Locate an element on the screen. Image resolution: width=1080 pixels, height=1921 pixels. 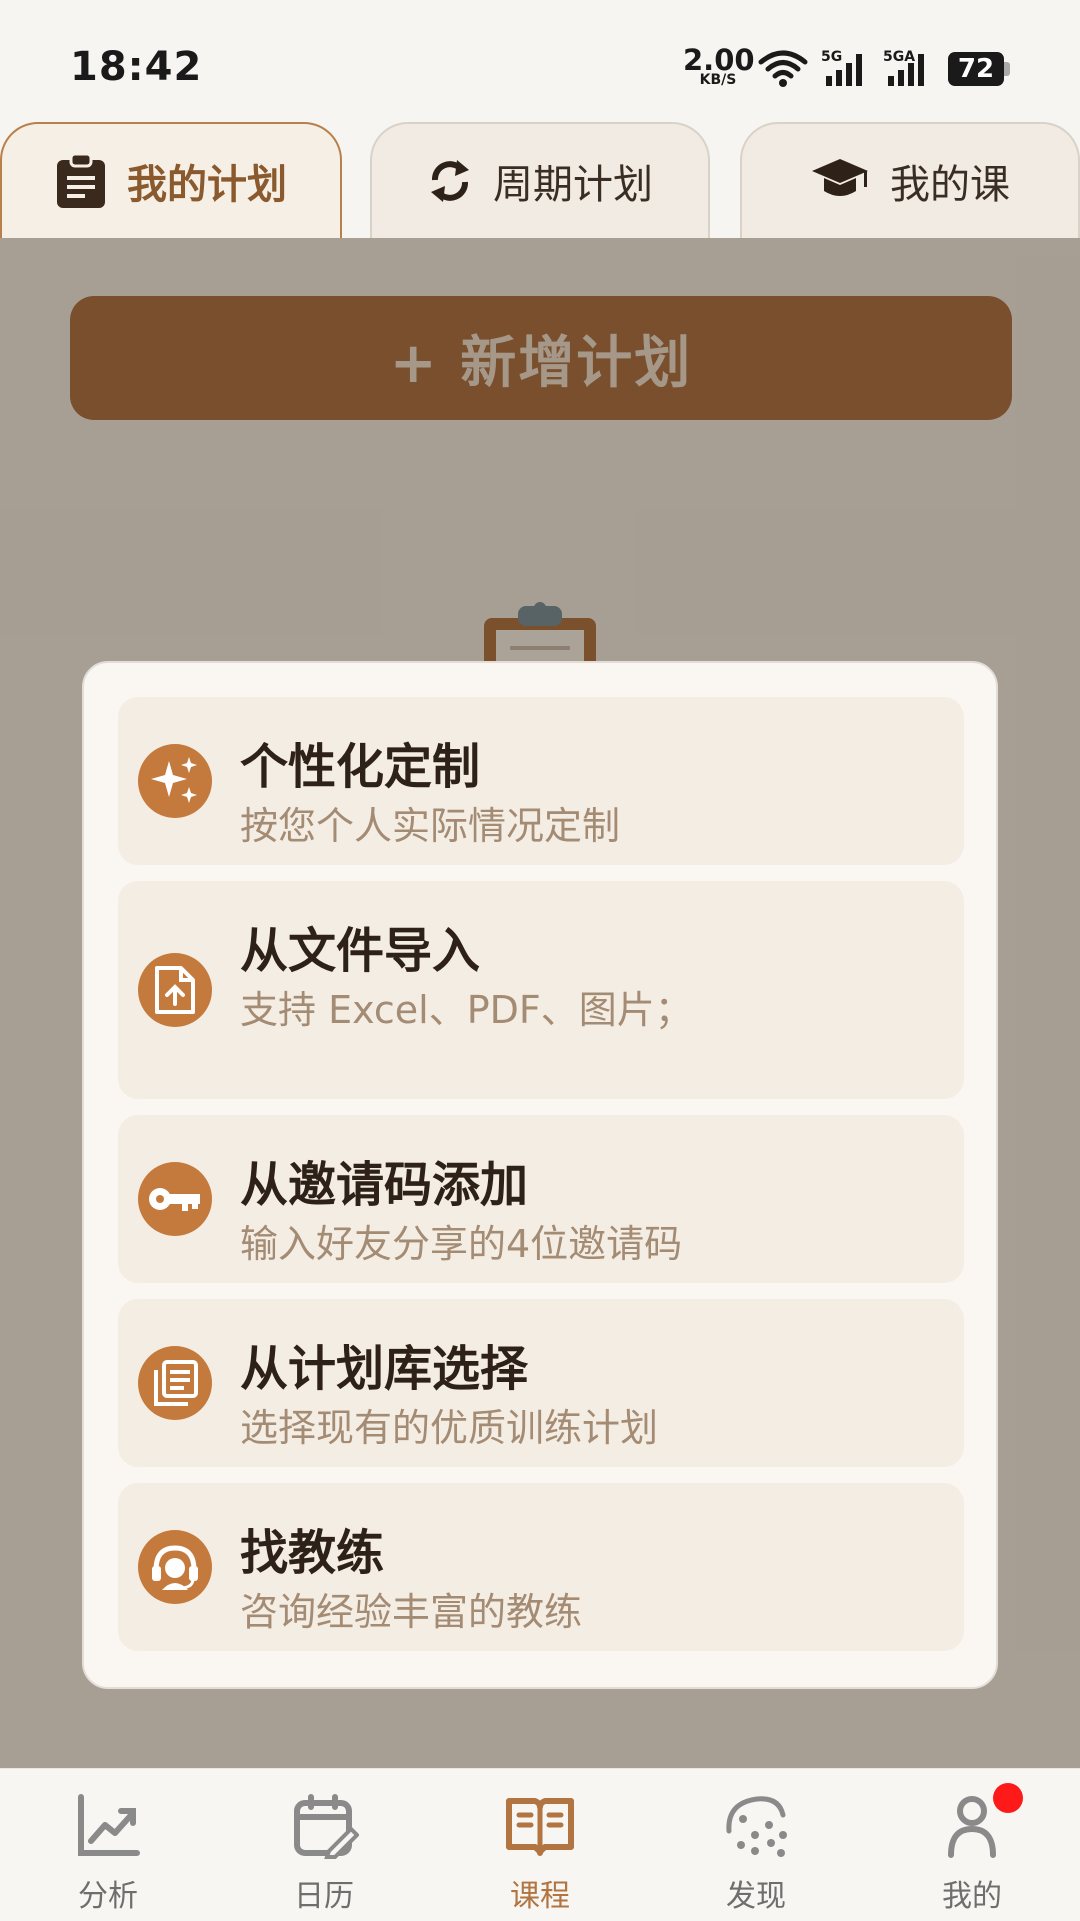
library-icon is located at coordinates (175, 1383).